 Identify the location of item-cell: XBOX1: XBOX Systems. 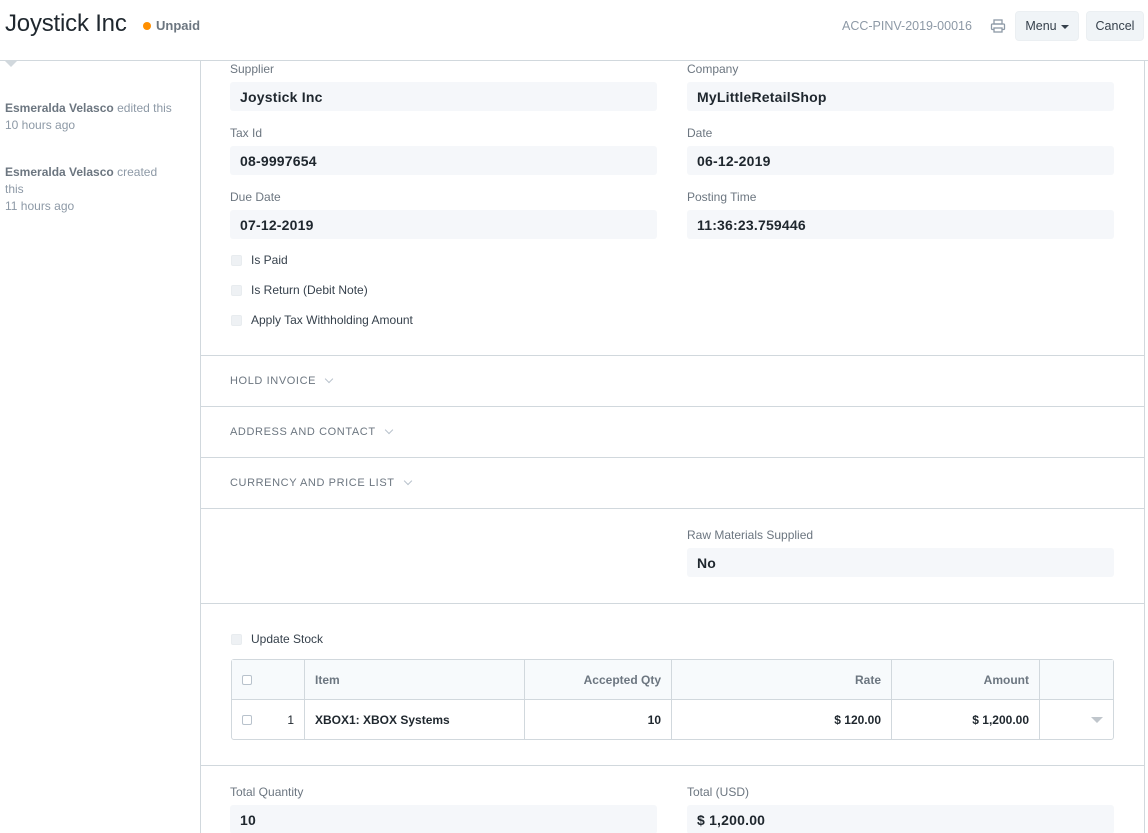
(415, 719).